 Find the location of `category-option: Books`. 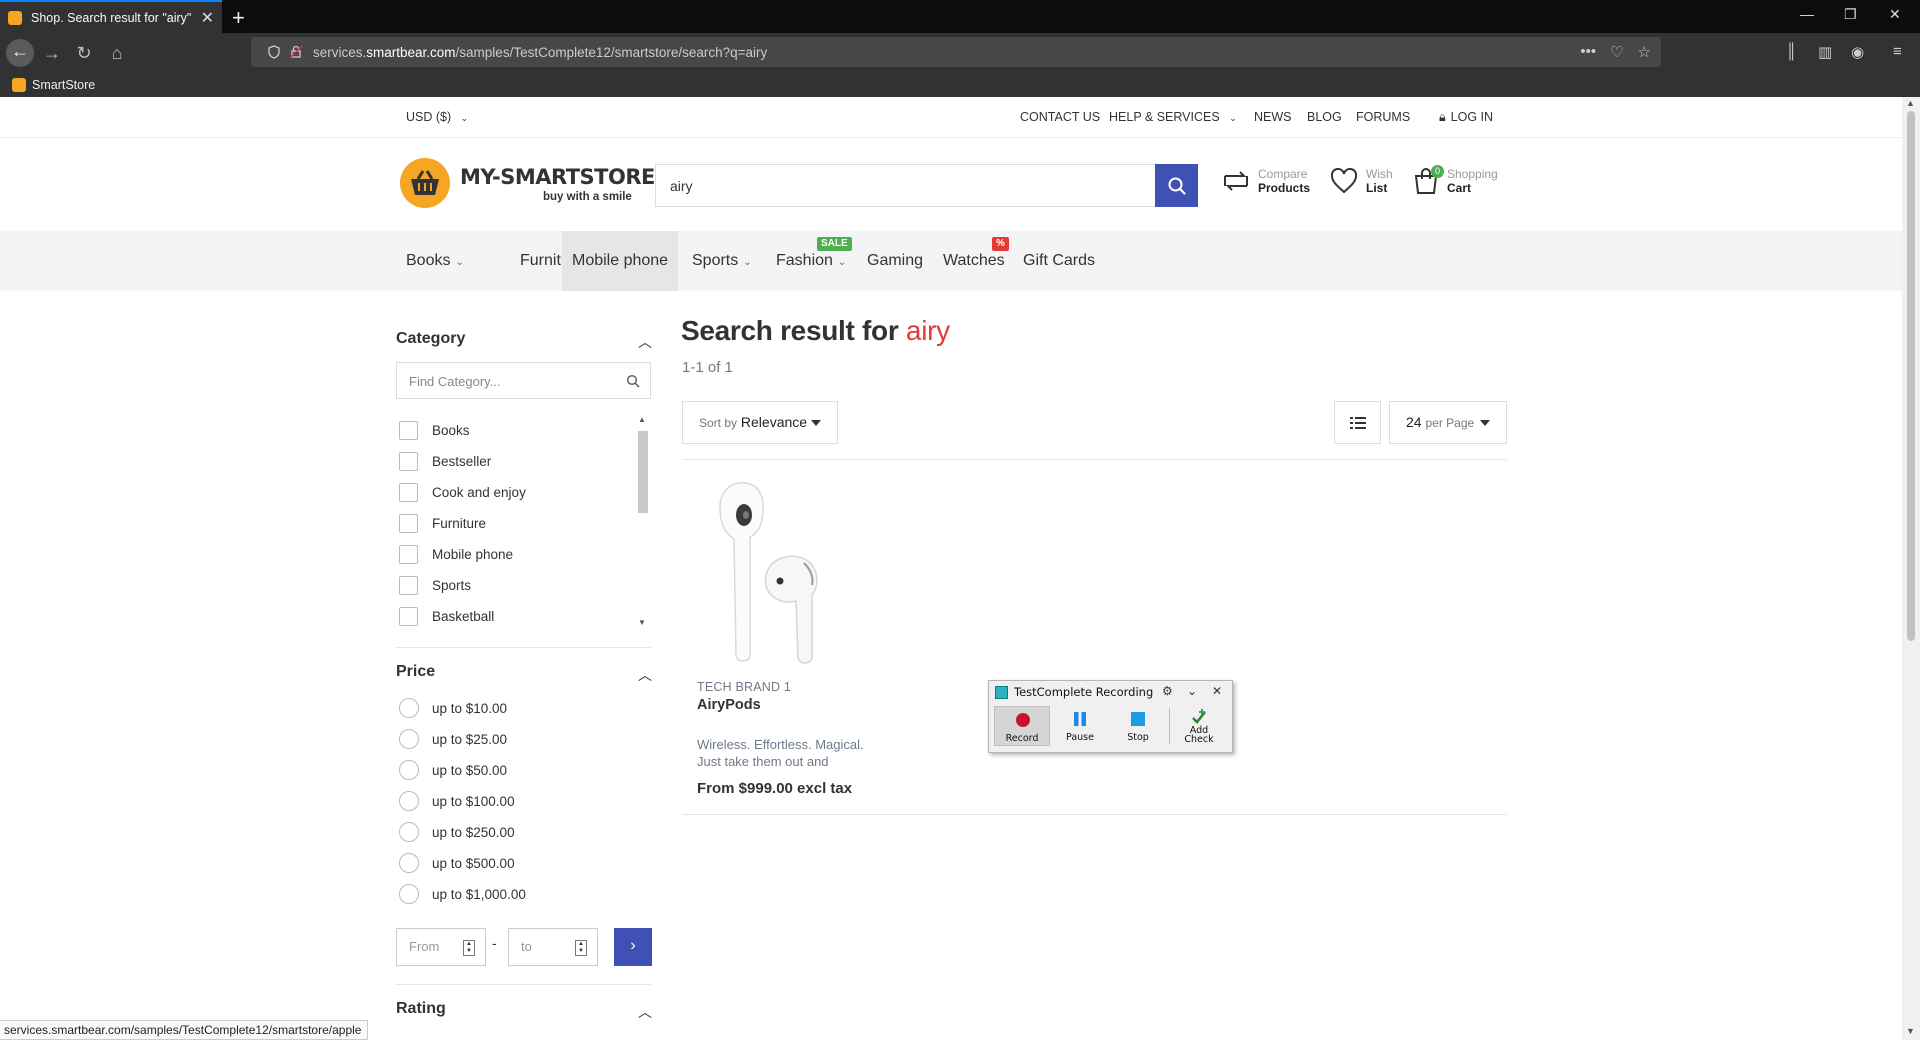

category-option: Books is located at coordinates (434, 430).